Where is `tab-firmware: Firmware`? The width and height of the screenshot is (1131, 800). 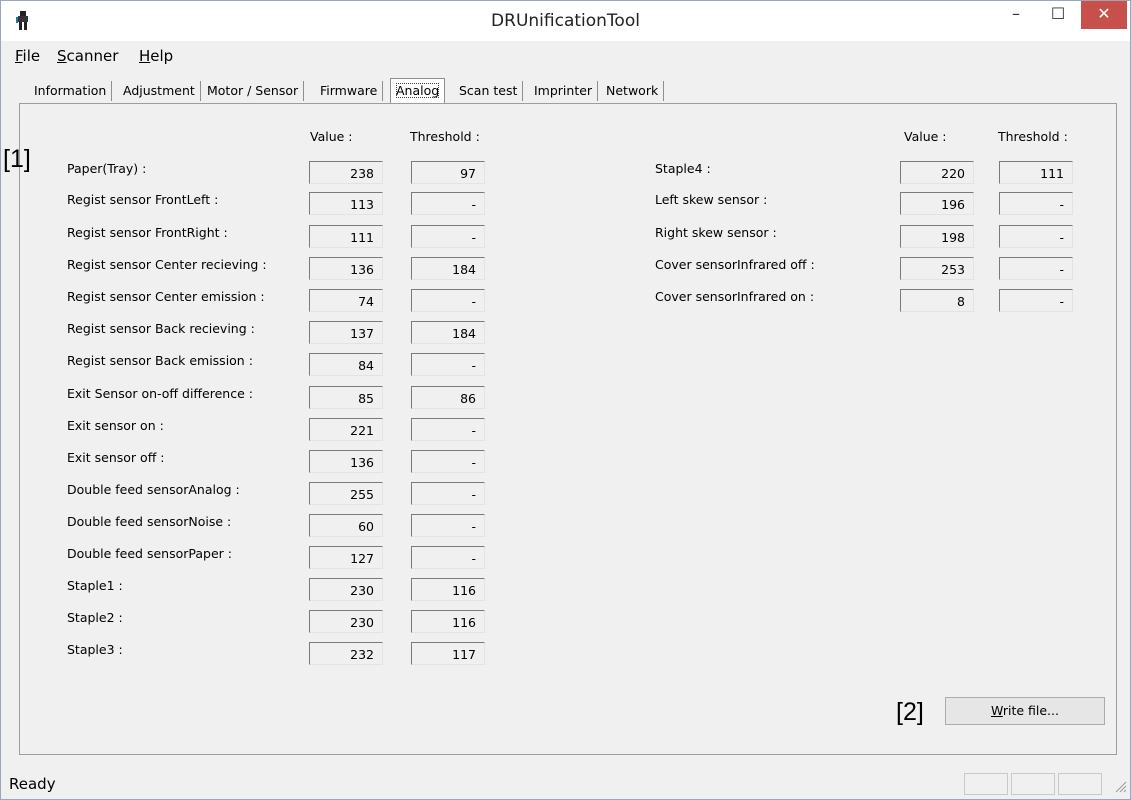 tab-firmware: Firmware is located at coordinates (349, 91).